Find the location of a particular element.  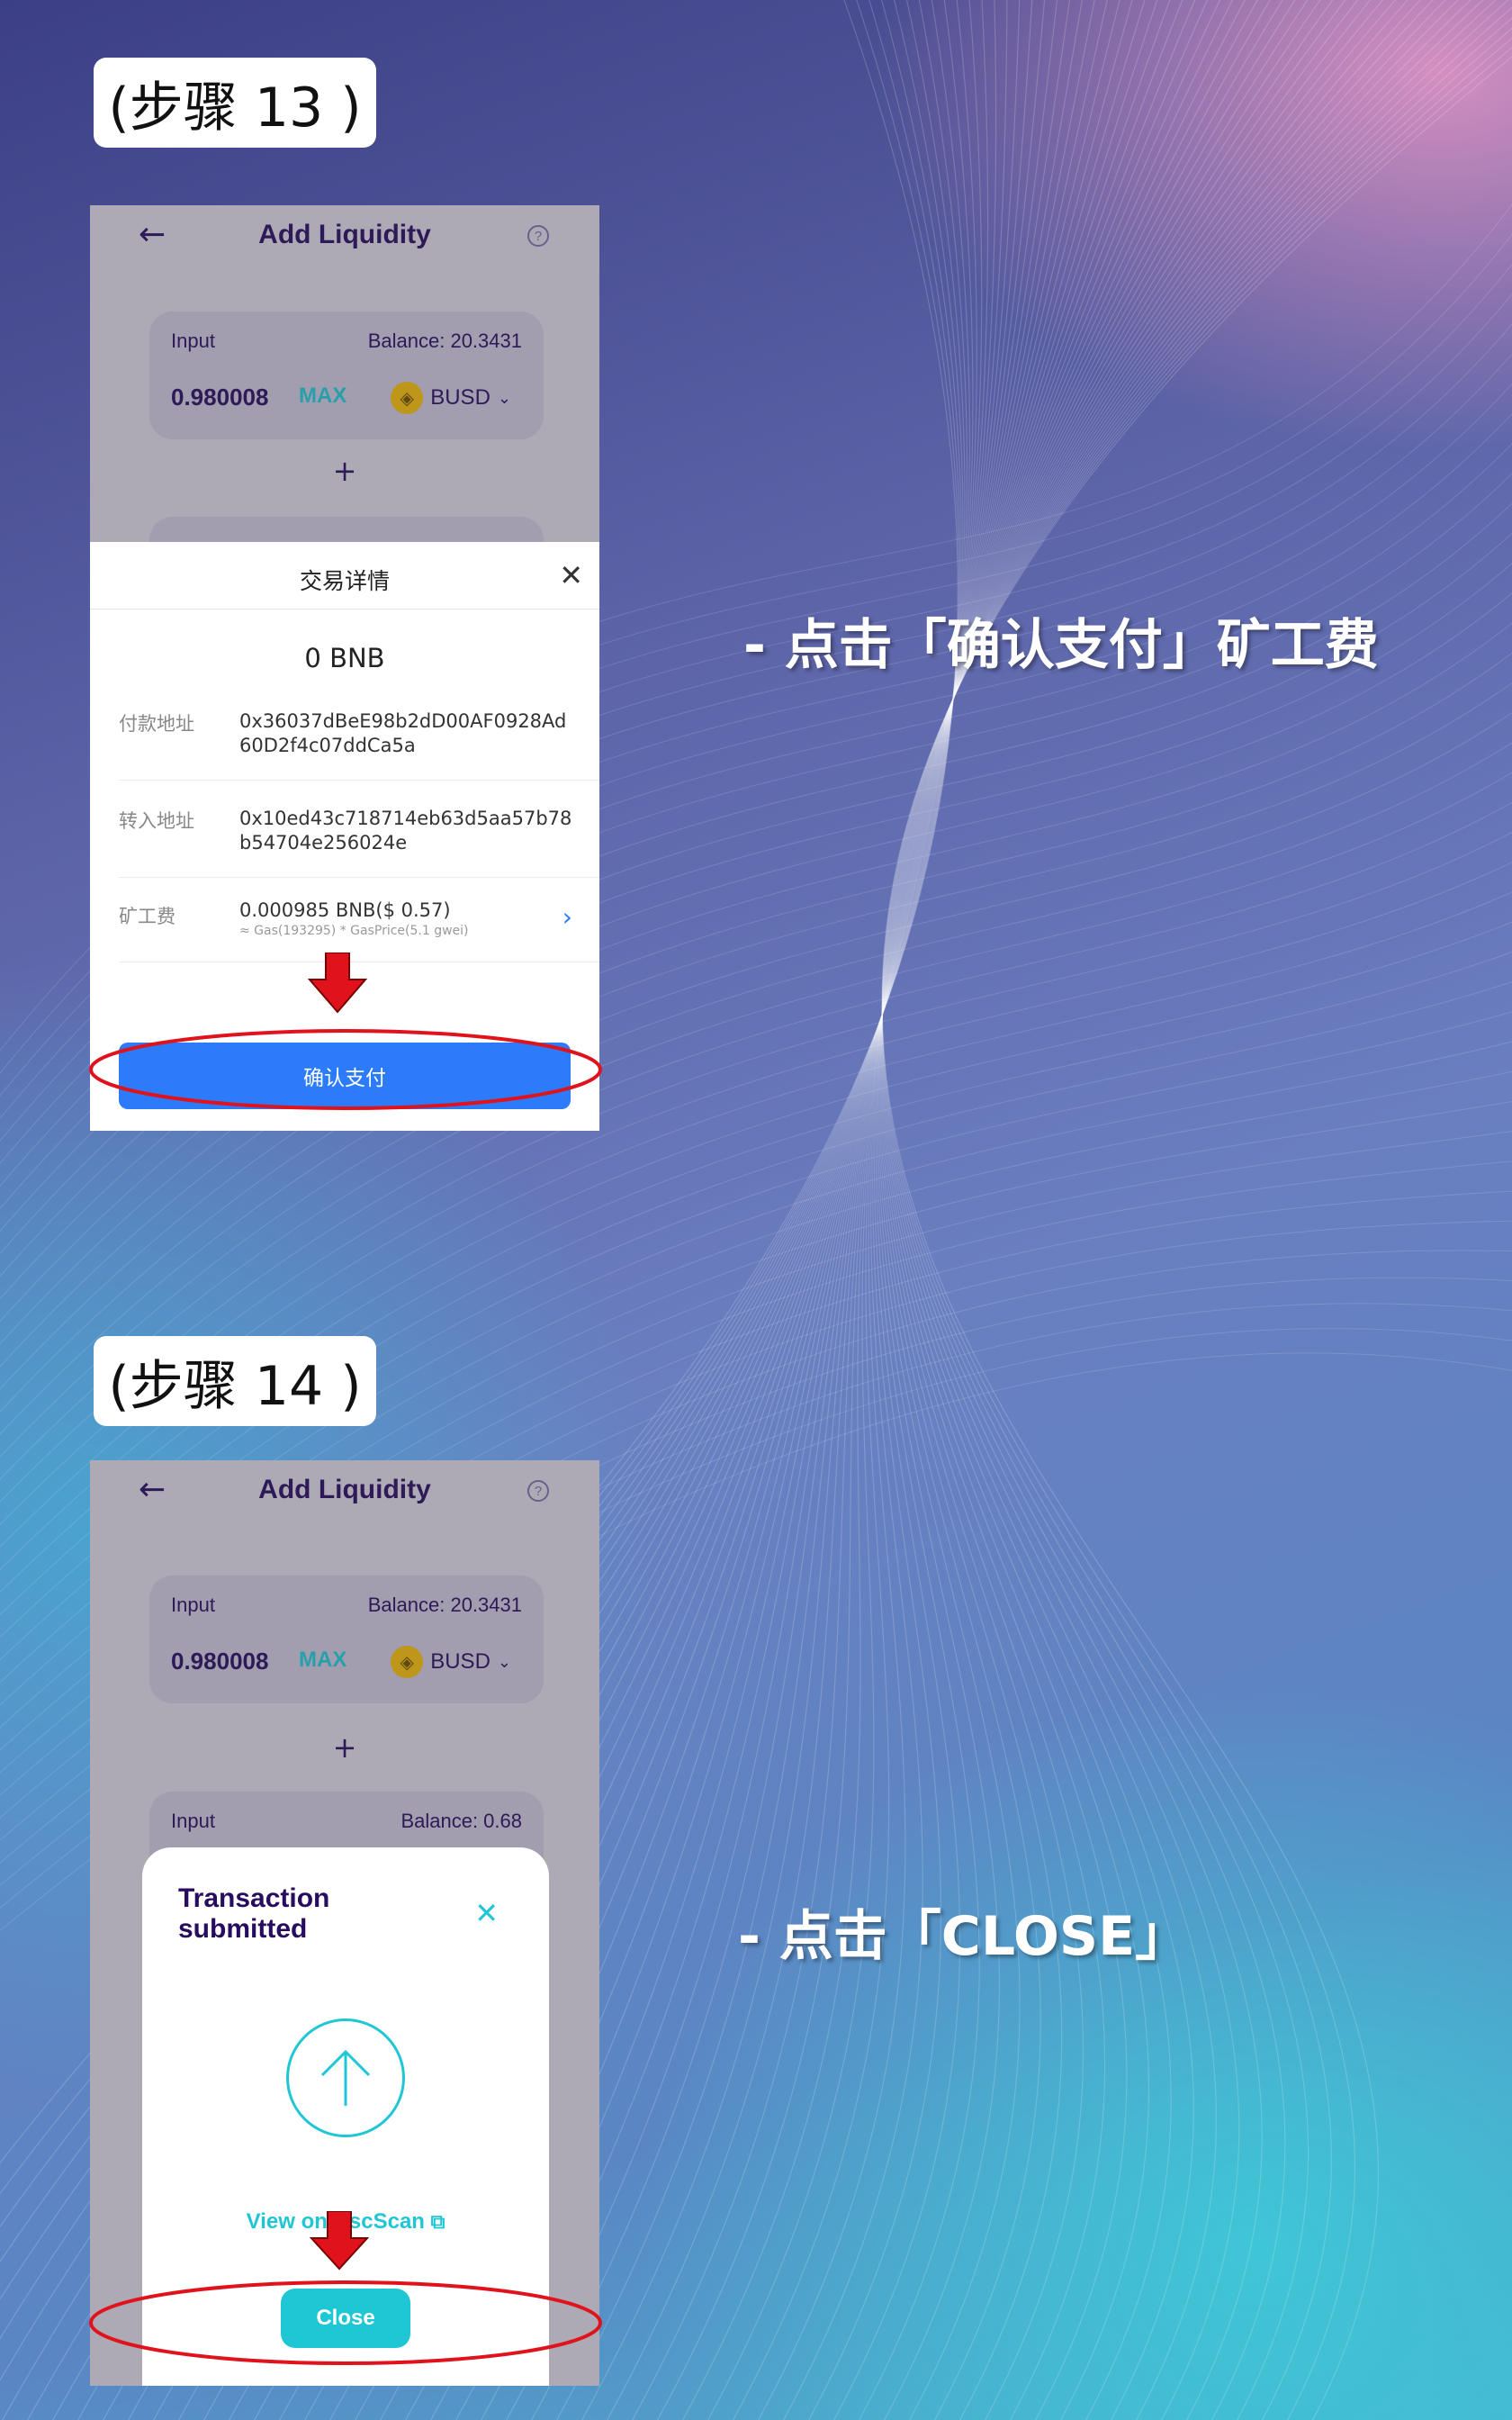

from-address-label: 付款地址 is located at coordinates (156, 724).